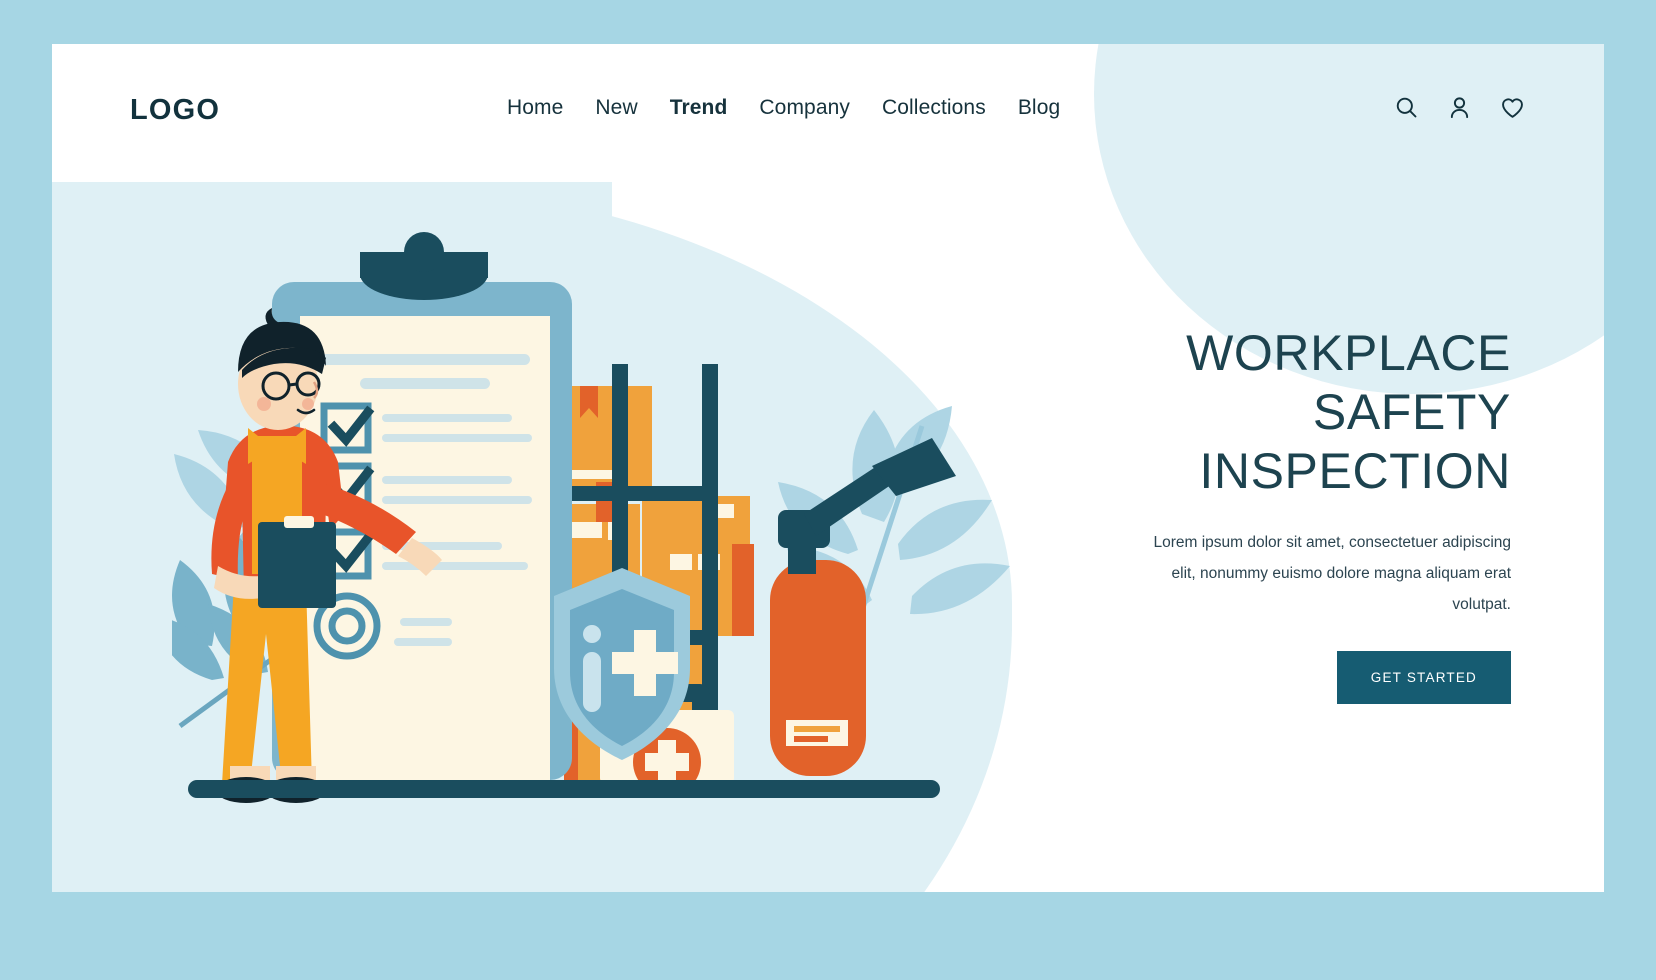  I want to click on title-line-2: SAFETY, so click(1411, 412).